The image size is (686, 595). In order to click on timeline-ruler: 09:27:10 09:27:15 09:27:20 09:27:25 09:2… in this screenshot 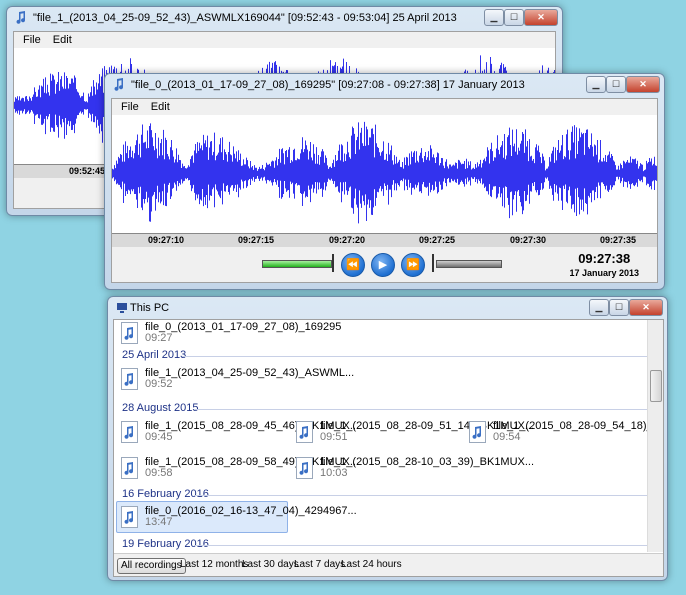, I will do `click(384, 240)`.